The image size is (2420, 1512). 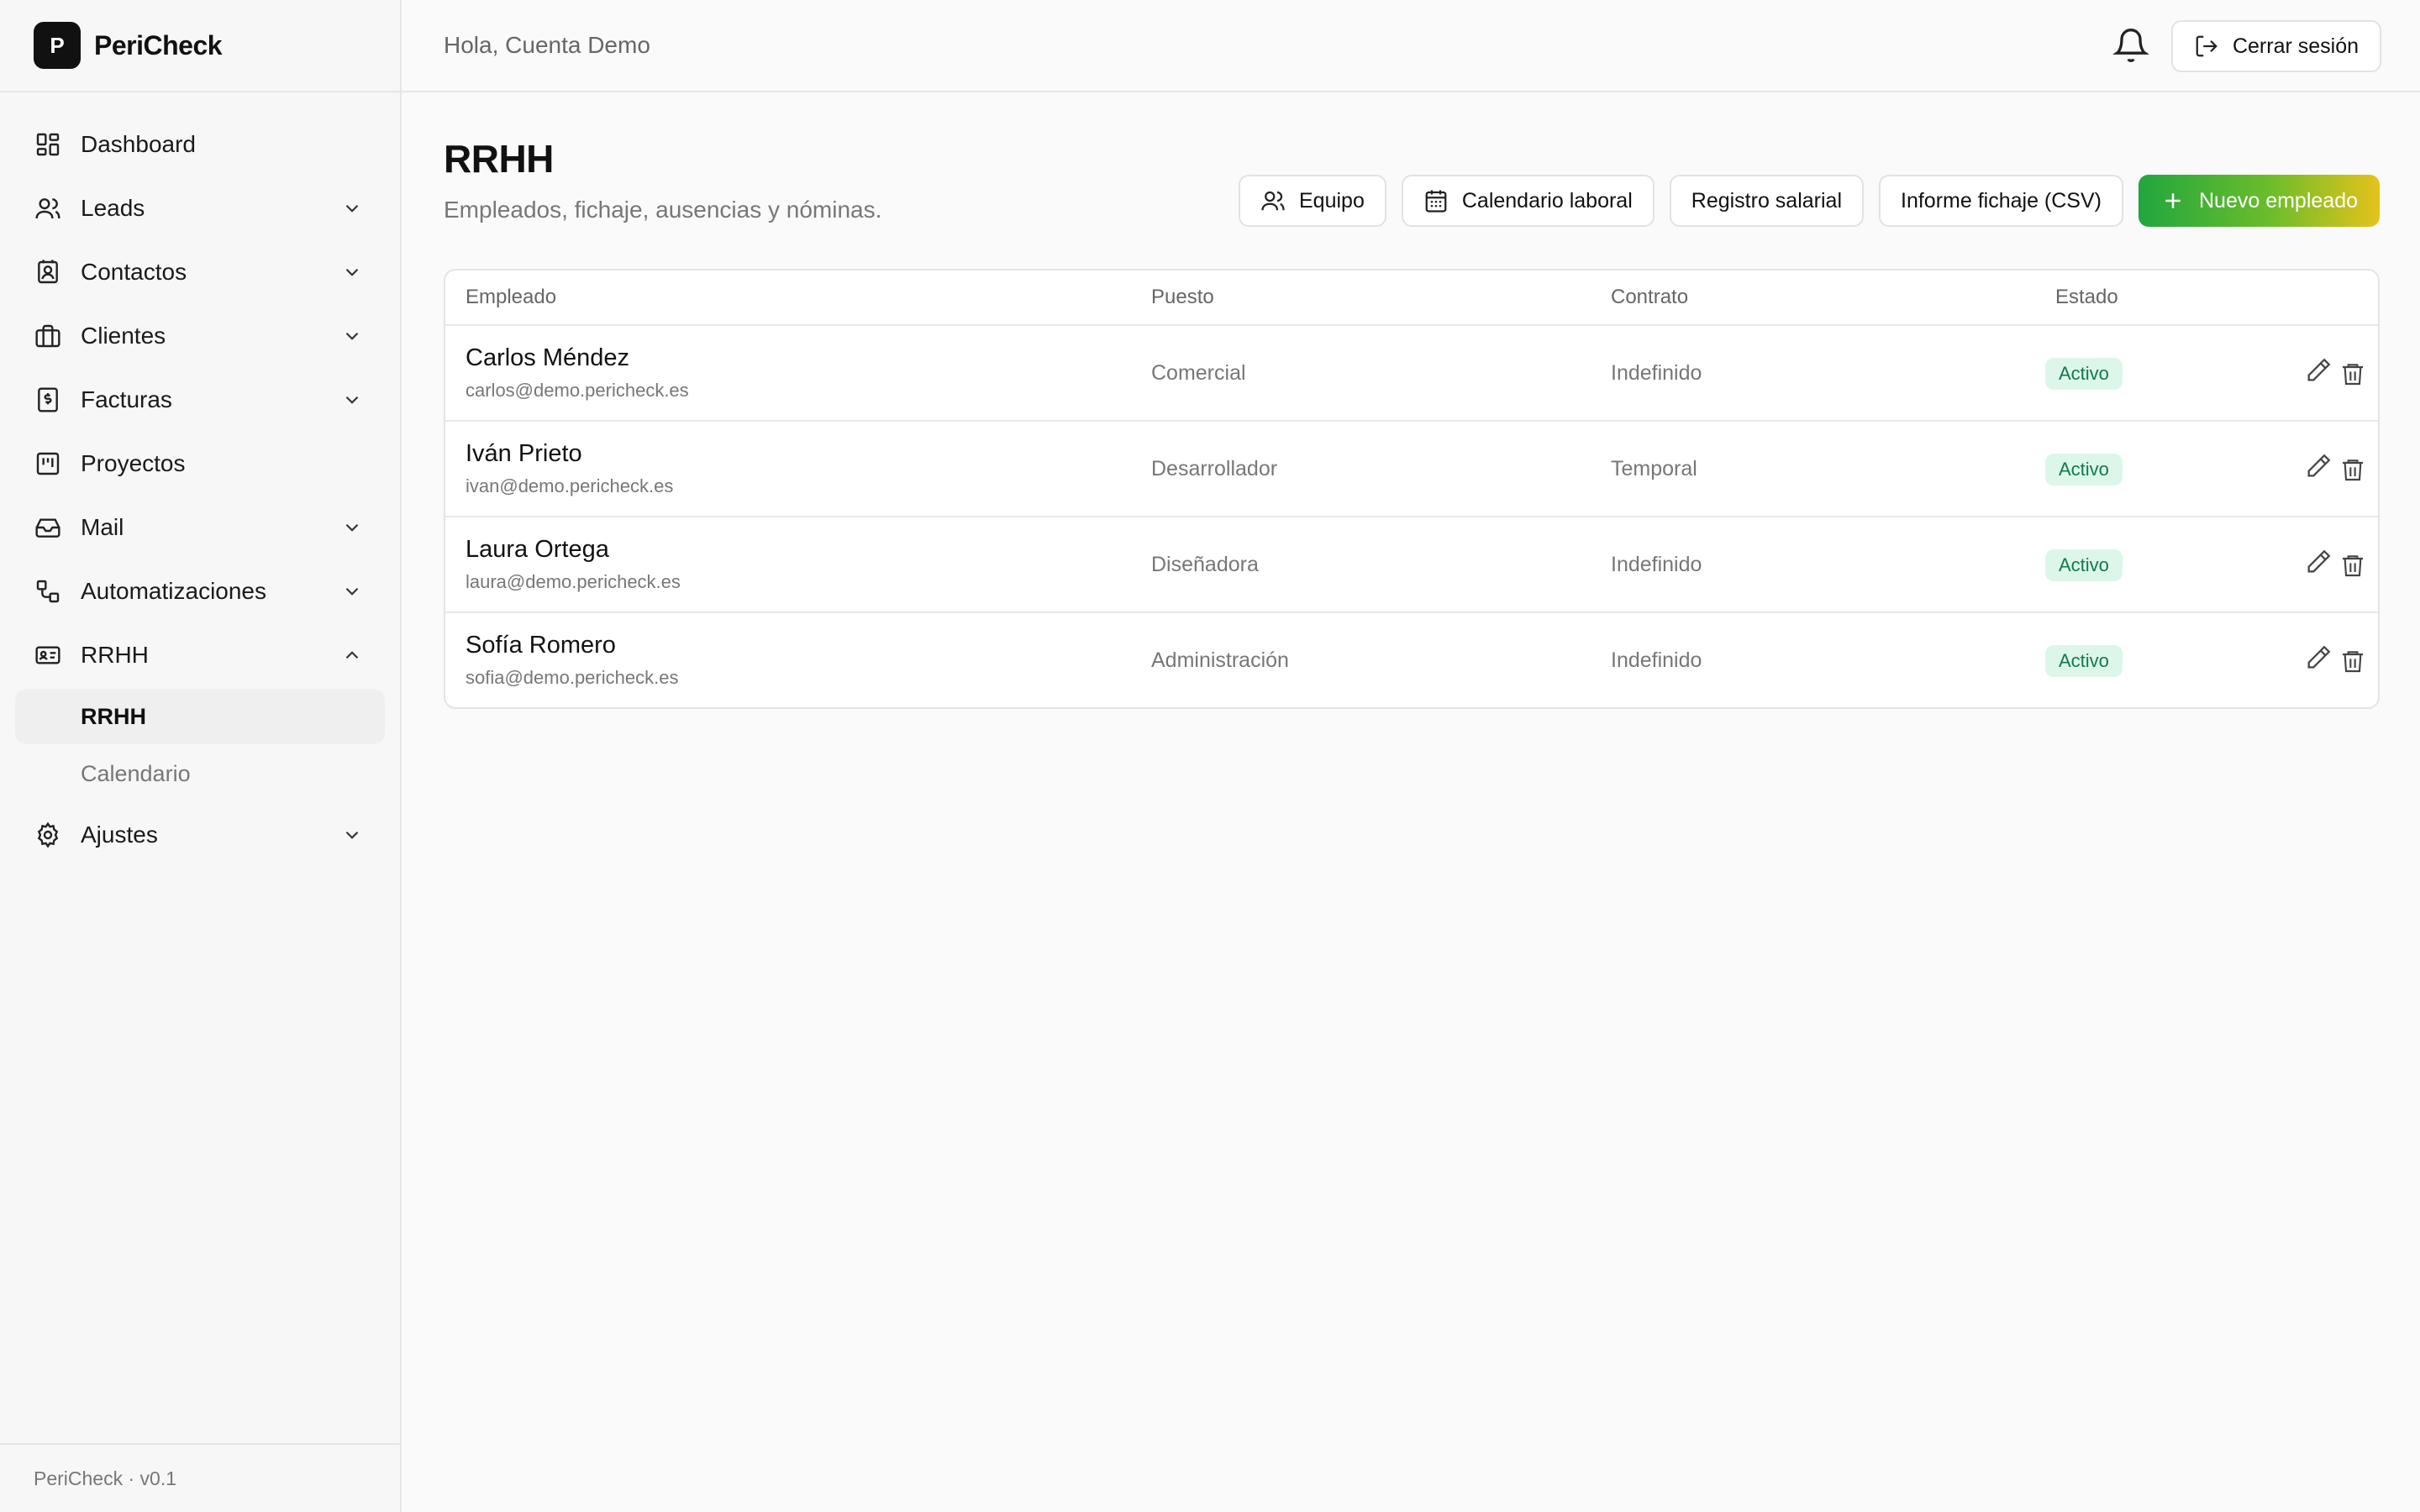 I want to click on invoice-icon, so click(x=48, y=400).